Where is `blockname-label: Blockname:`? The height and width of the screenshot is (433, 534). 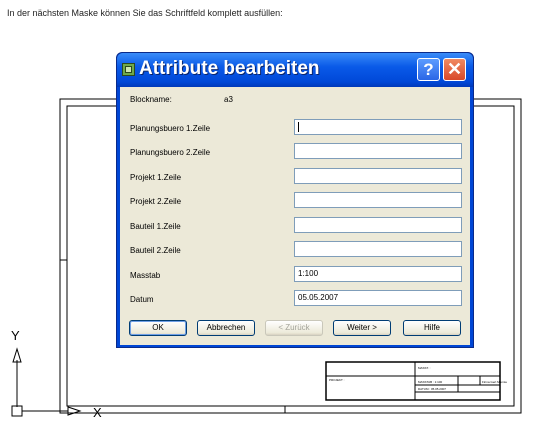
blockname-label: Blockname: is located at coordinates (151, 99).